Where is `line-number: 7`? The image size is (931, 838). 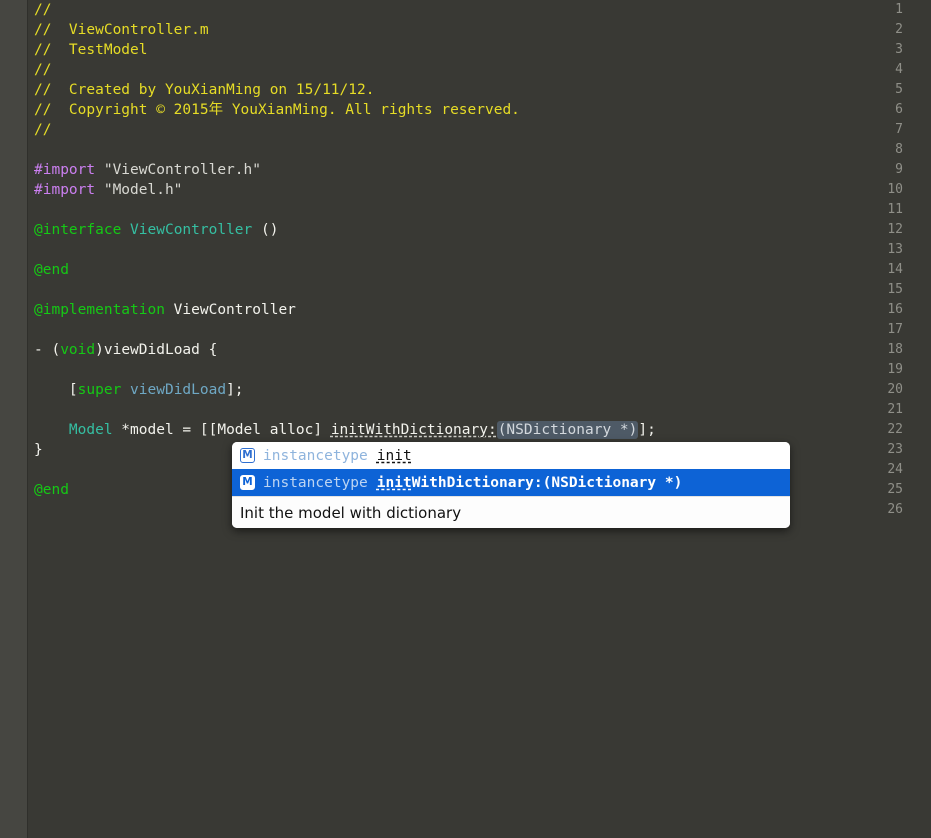
line-number: 7 is located at coordinates (899, 129).